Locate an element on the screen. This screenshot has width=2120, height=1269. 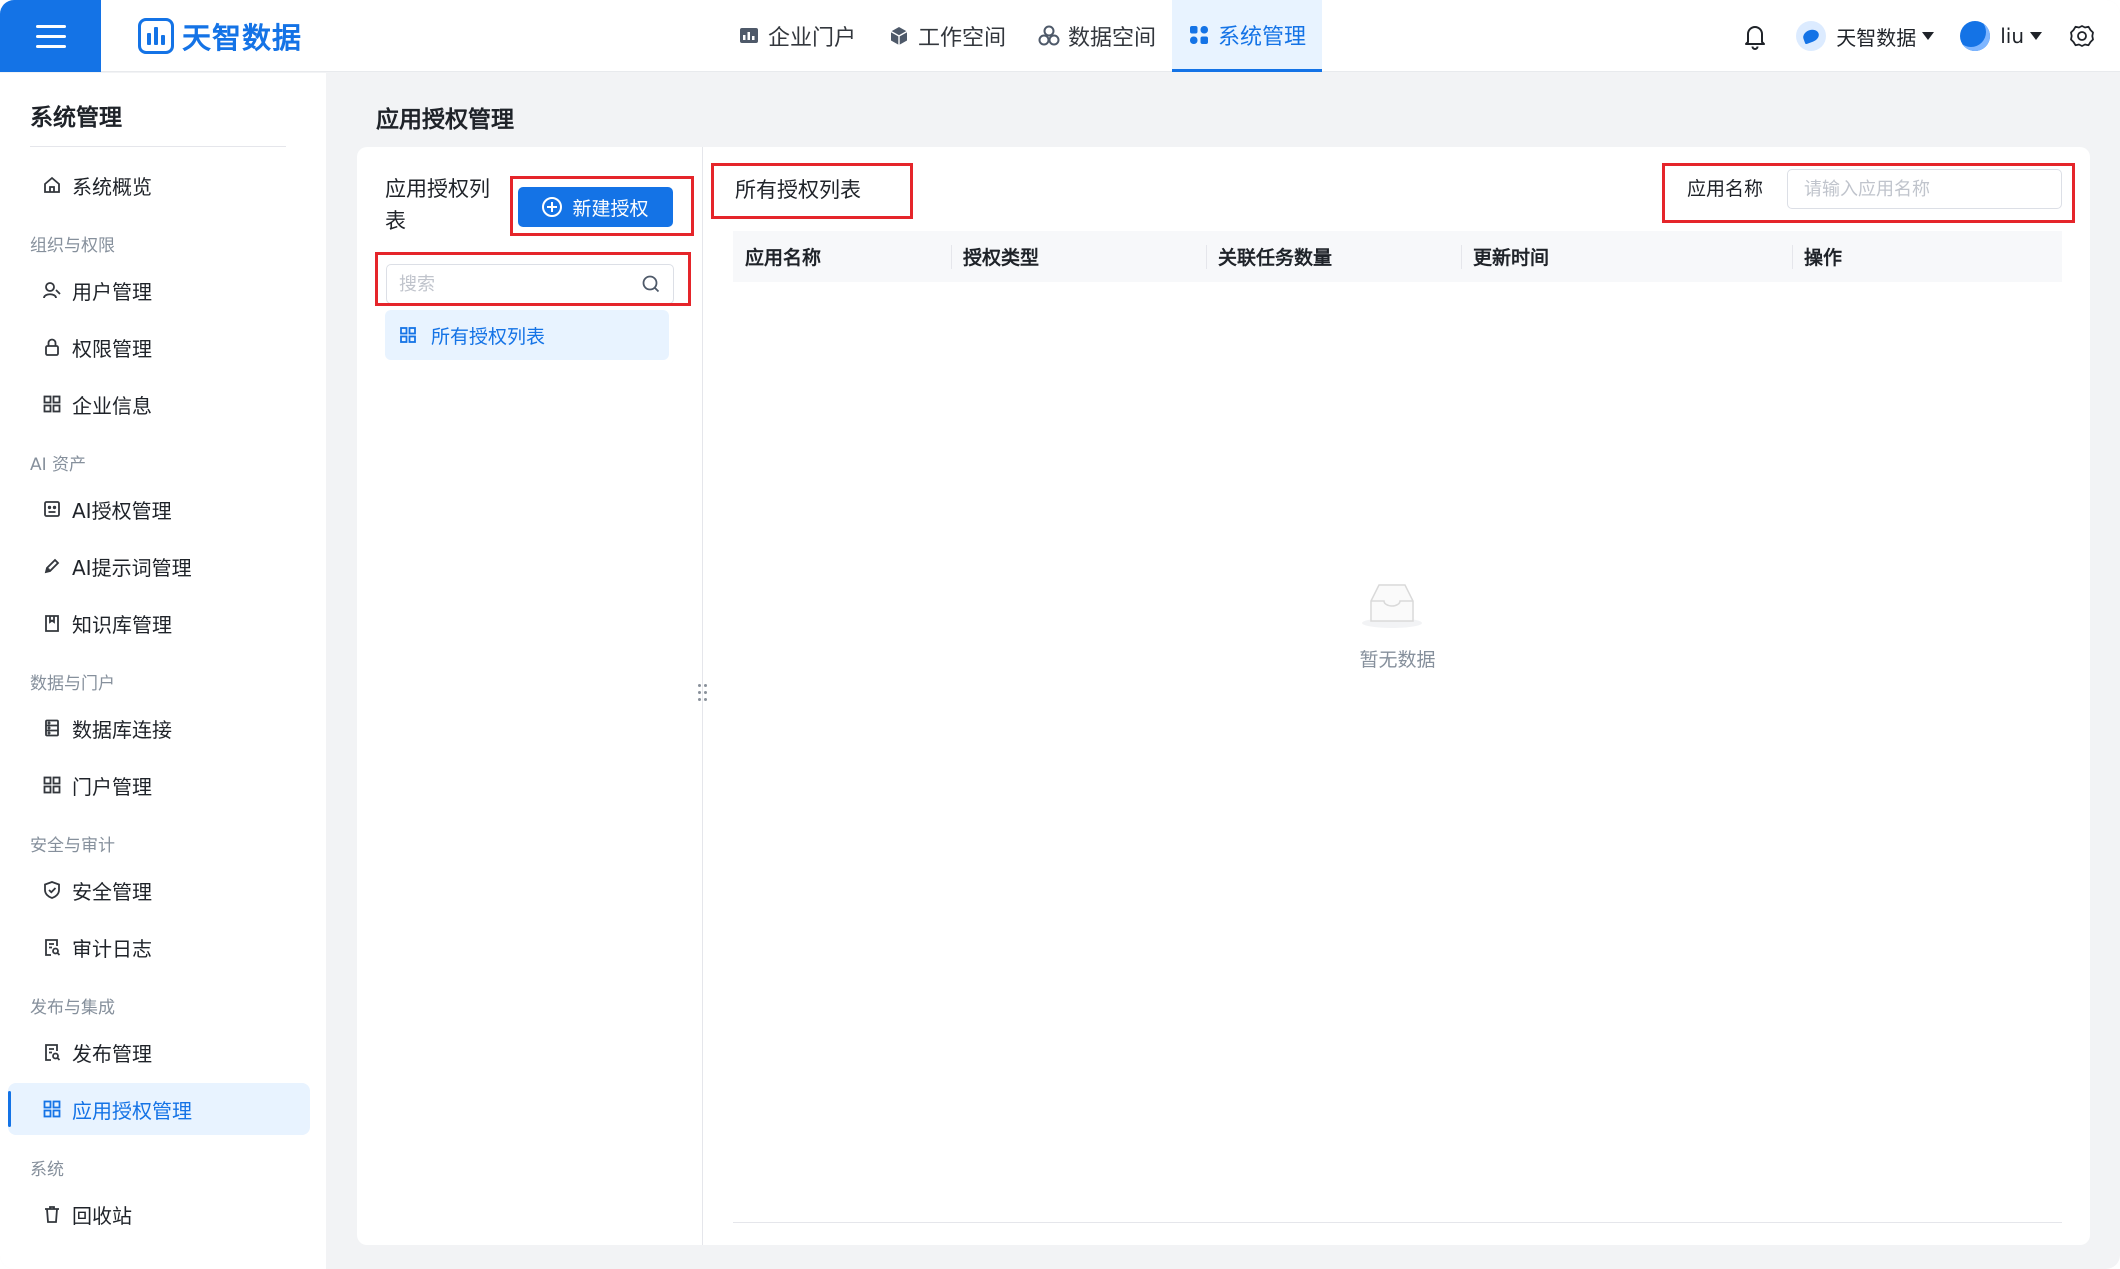
app-logo: 天智数据 is located at coordinates (220, 36).